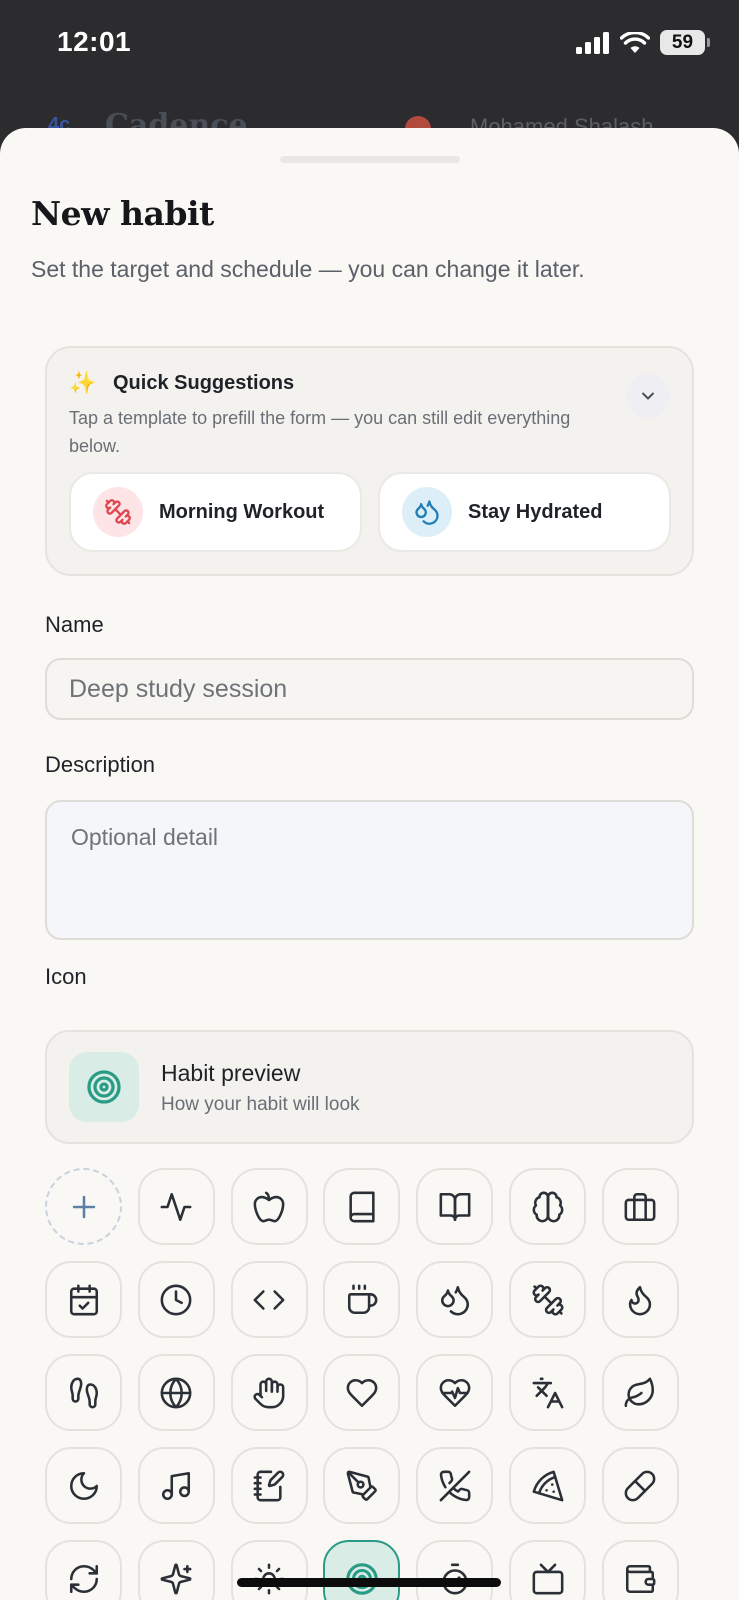  I want to click on suggestion-stay-hydrated: Stay Hydrated, so click(524, 512).